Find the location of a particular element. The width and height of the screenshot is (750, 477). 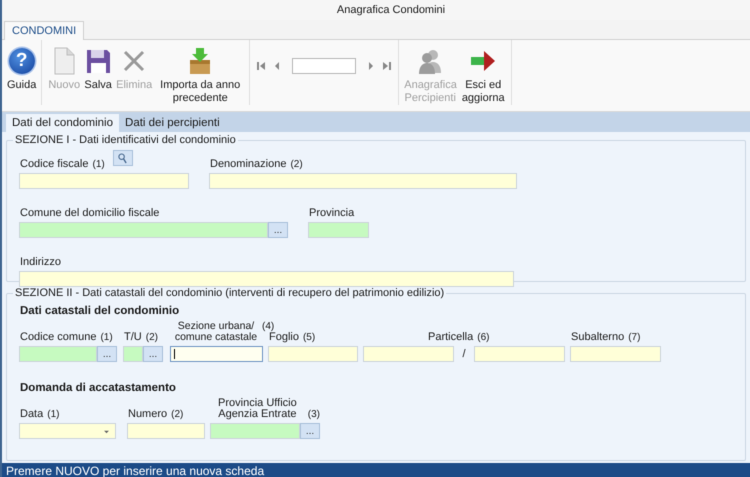

first-record-icon is located at coordinates (261, 65).